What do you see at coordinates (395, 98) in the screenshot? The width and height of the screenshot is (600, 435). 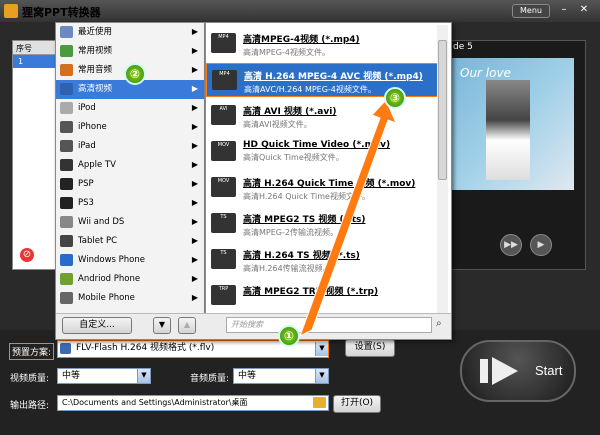 I see `step-three-badge: ③` at bounding box center [395, 98].